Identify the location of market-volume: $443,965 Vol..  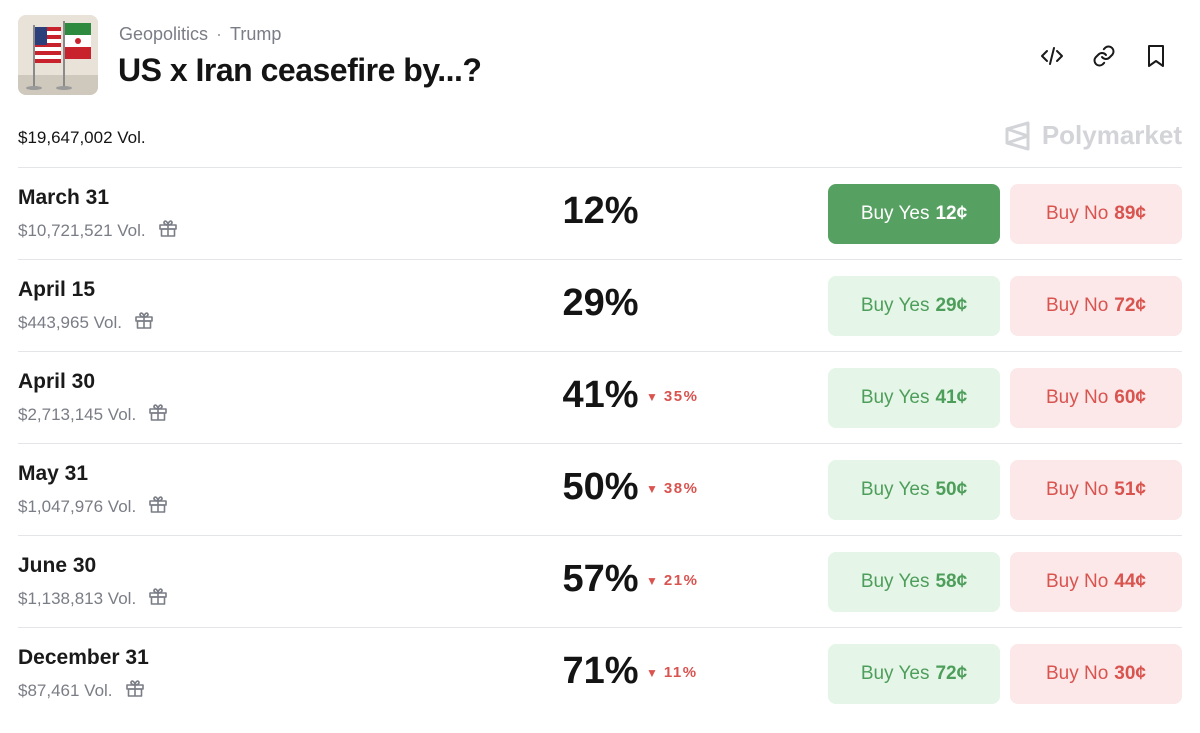
(86, 322).